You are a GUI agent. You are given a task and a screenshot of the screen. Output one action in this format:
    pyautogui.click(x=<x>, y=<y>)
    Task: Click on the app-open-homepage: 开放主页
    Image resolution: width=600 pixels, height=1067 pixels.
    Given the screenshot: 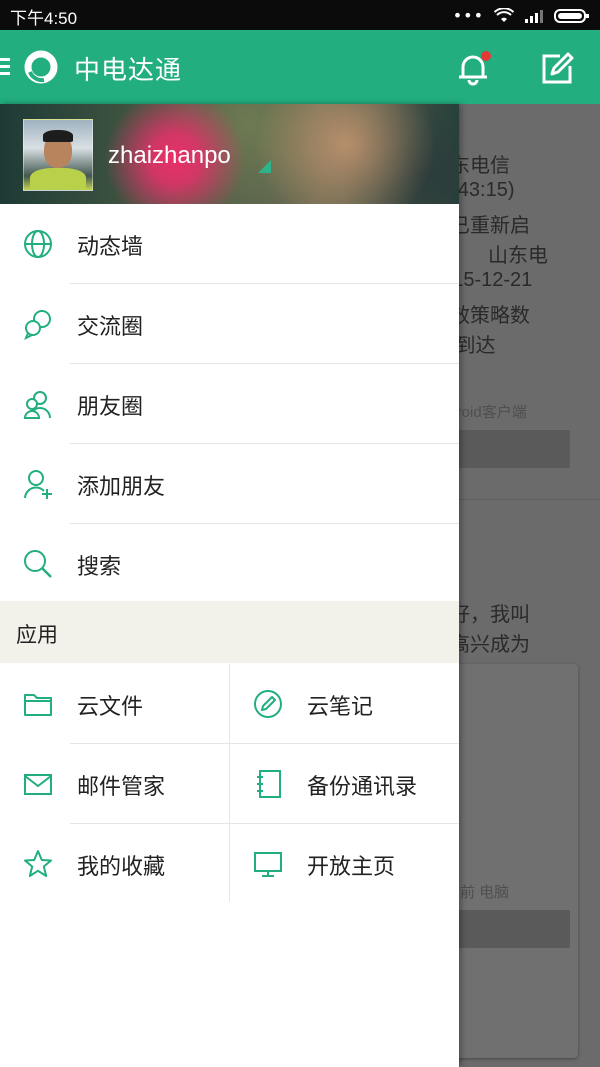 What is the action you would take?
    pyautogui.click(x=344, y=864)
    